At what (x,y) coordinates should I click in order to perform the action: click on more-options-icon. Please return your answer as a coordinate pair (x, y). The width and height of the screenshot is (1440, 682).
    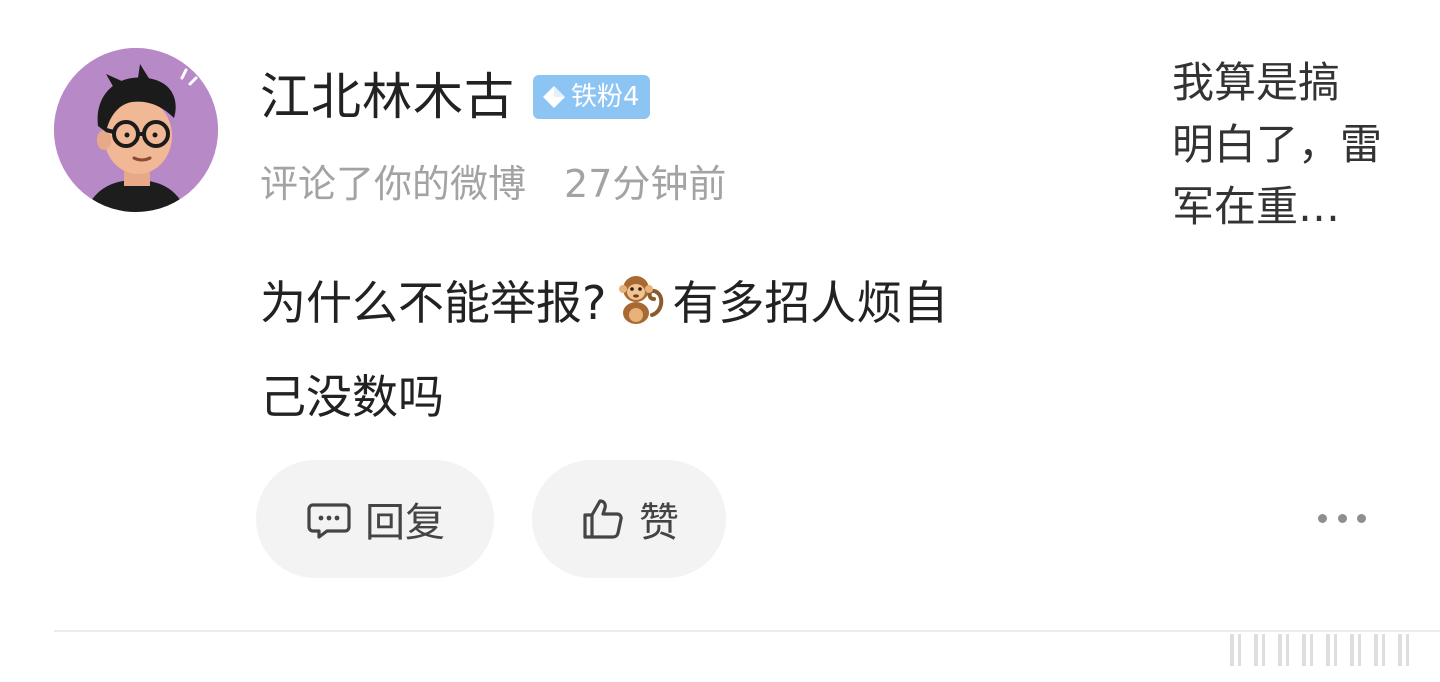
    Looking at the image, I should click on (1342, 518).